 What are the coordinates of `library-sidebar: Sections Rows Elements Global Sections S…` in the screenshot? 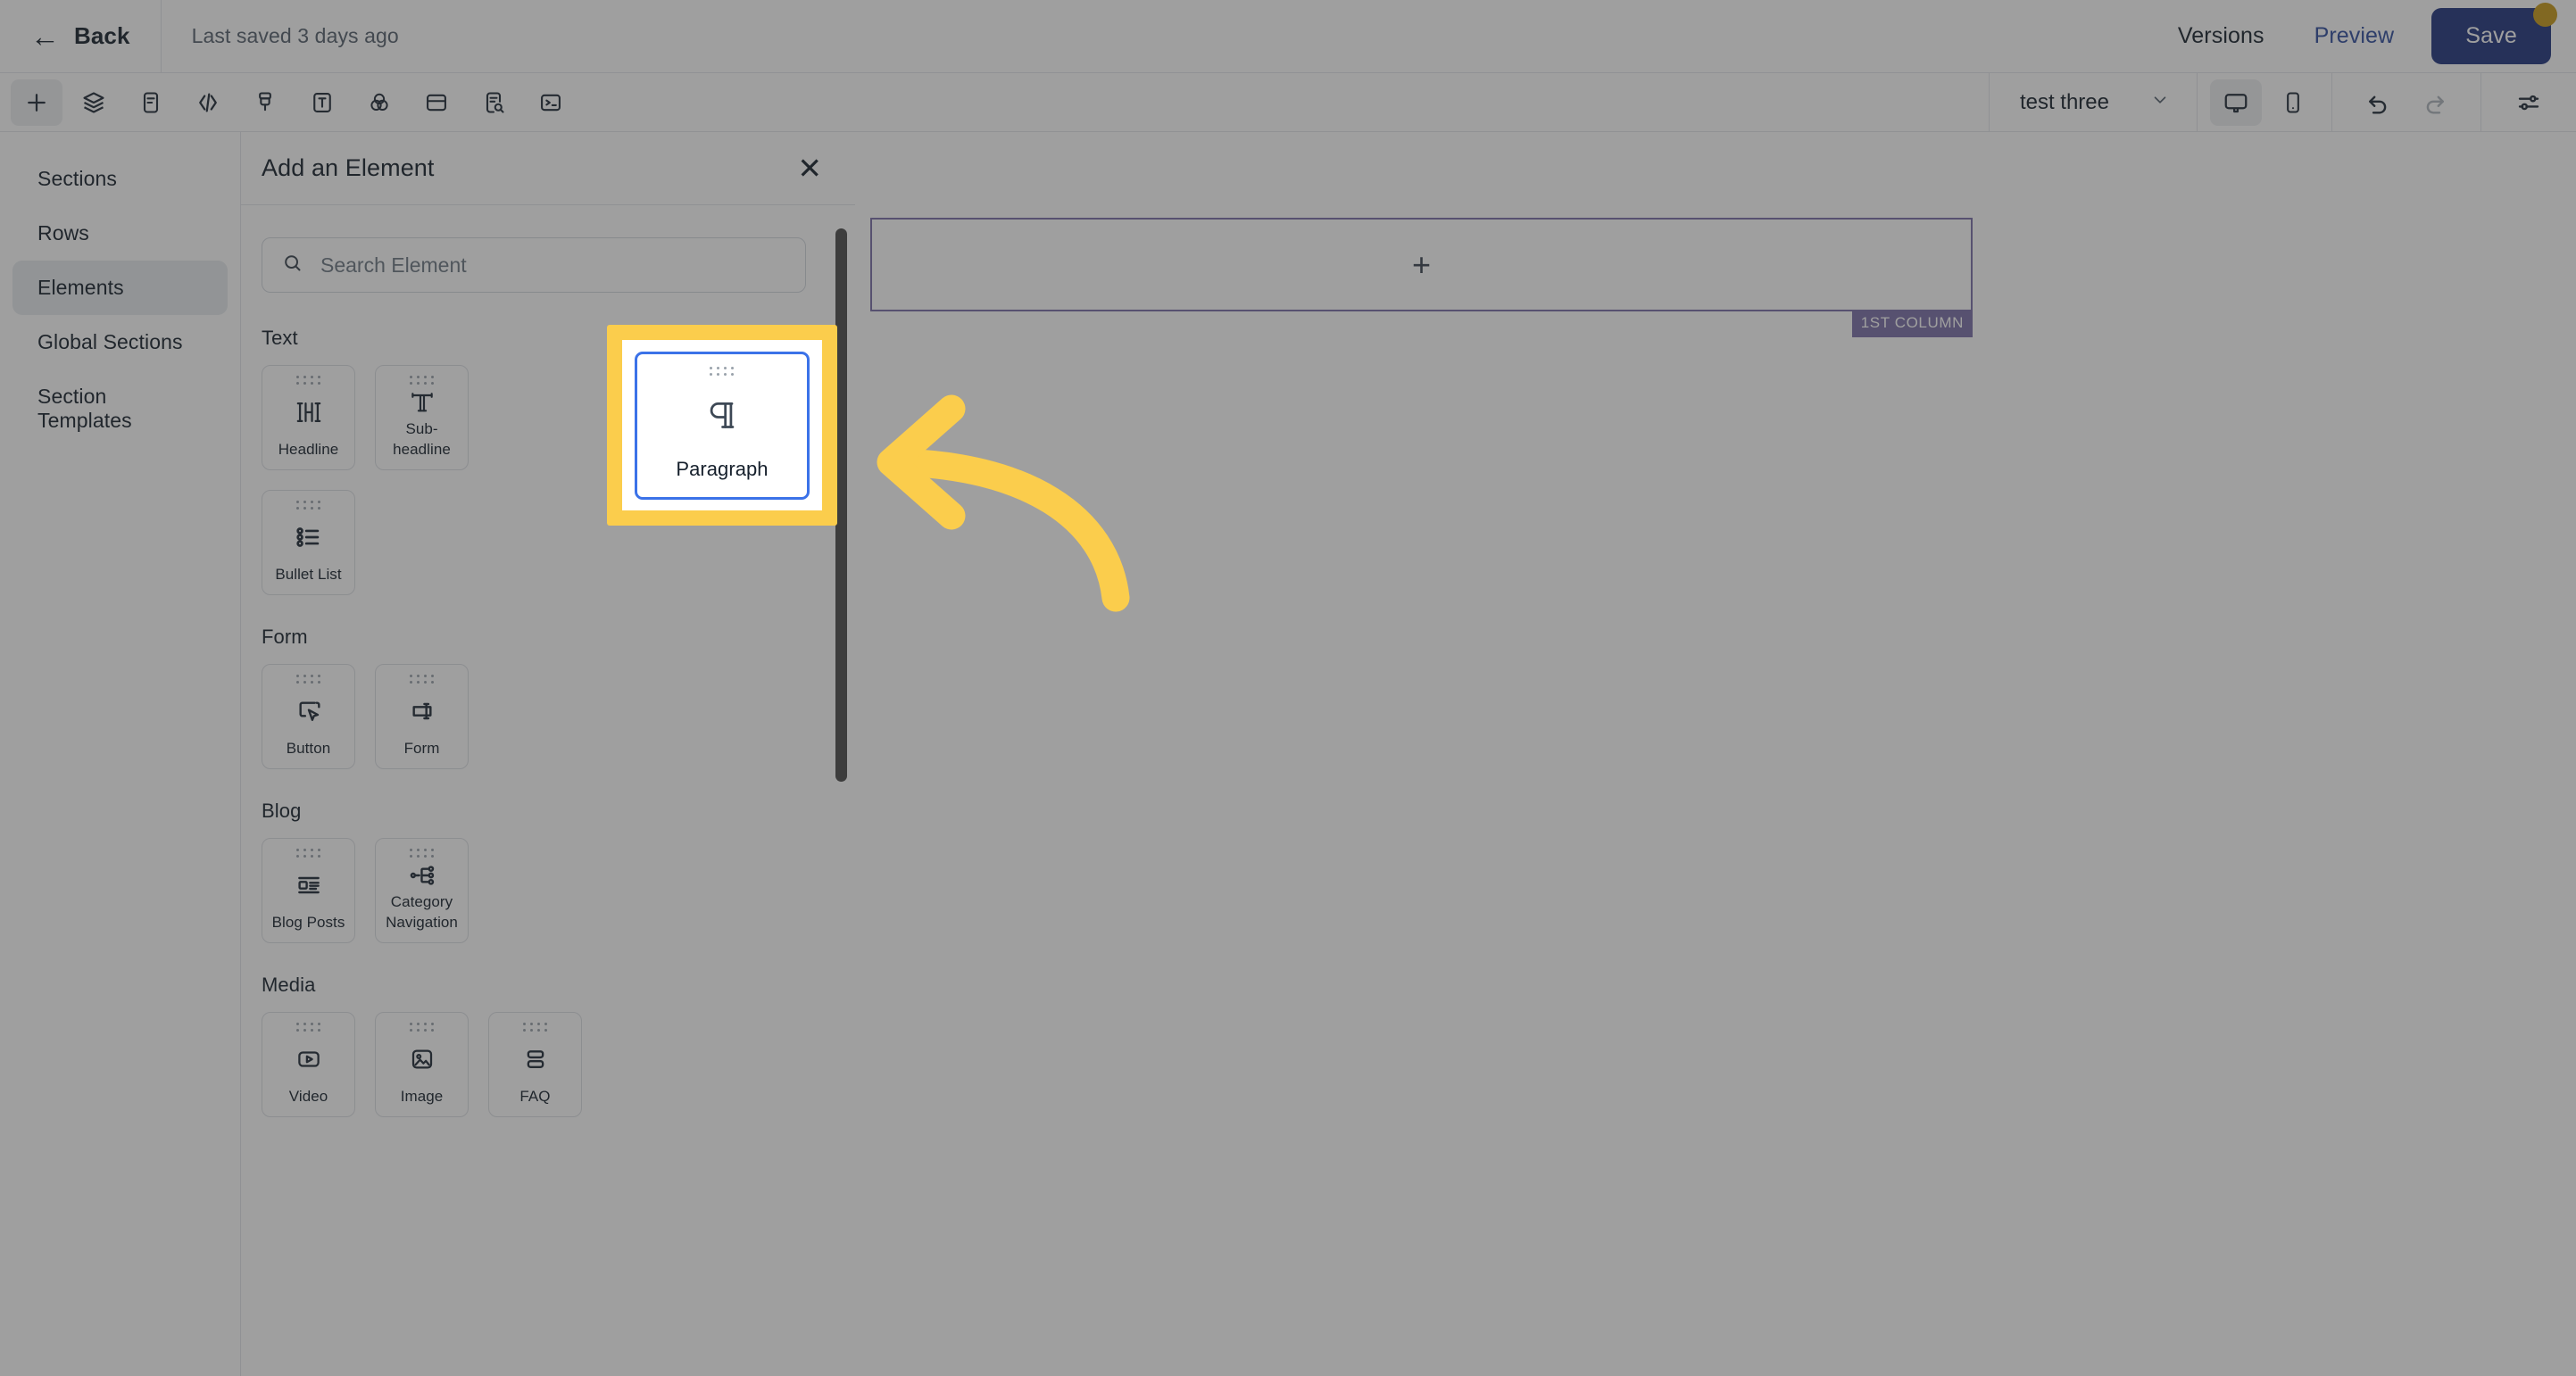 It's located at (121, 754).